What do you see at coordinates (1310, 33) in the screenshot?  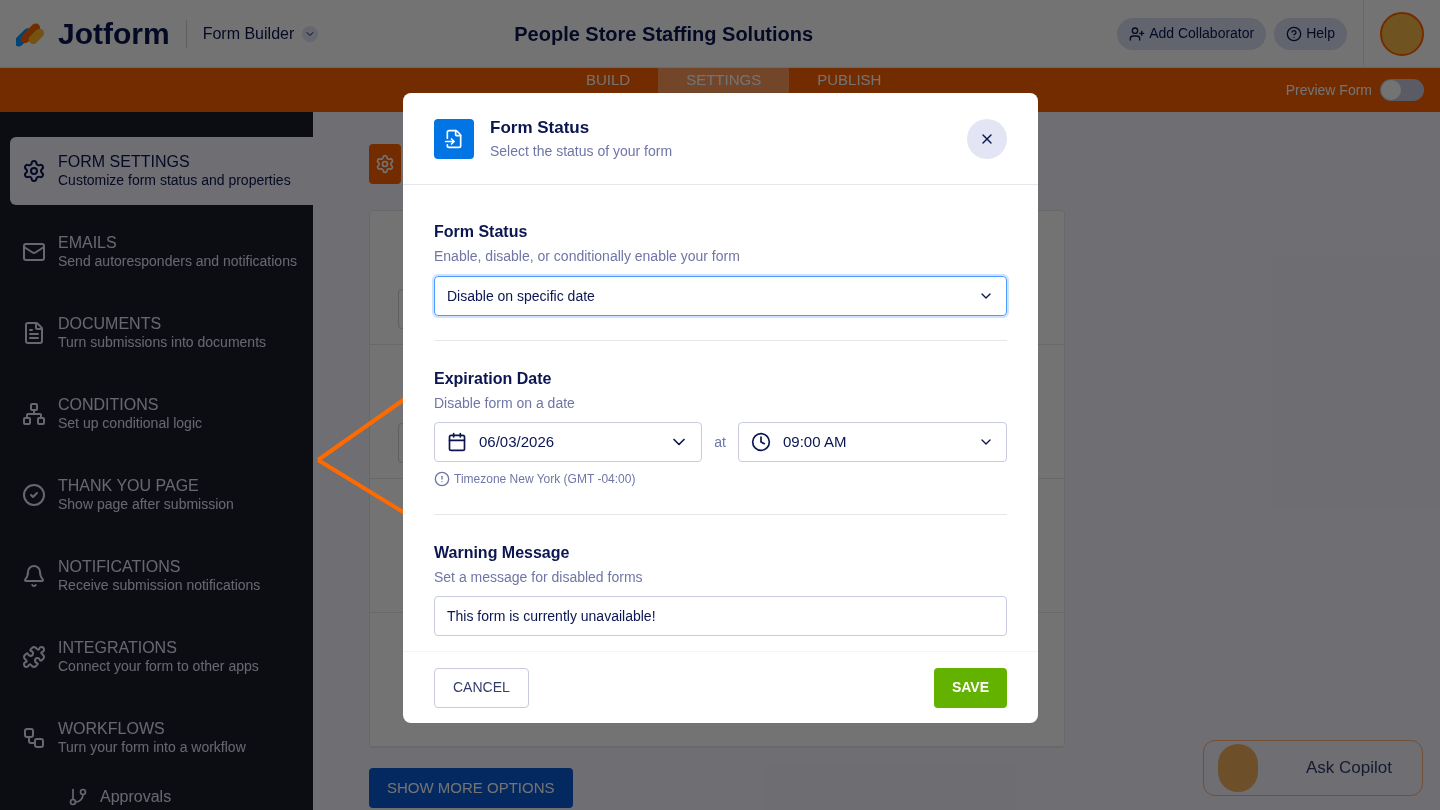 I see `header-button: Help` at bounding box center [1310, 33].